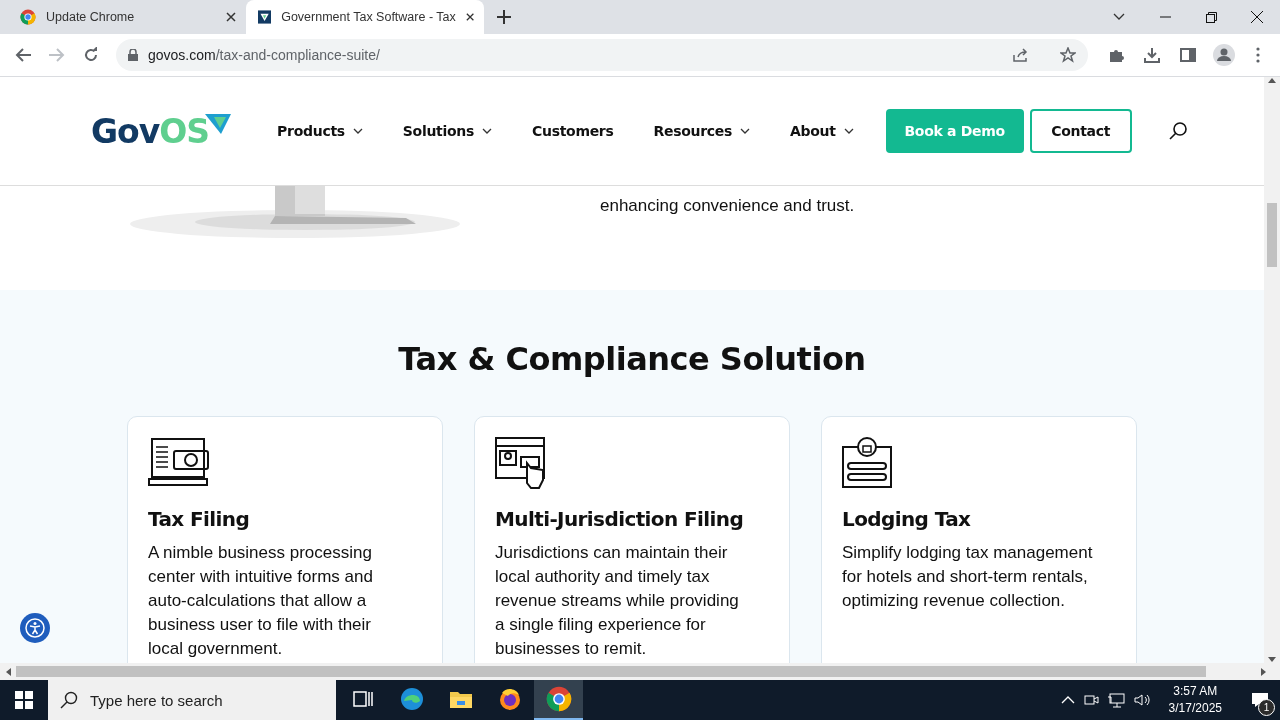  Describe the element at coordinates (1068, 55) in the screenshot. I see `star-icon` at that location.